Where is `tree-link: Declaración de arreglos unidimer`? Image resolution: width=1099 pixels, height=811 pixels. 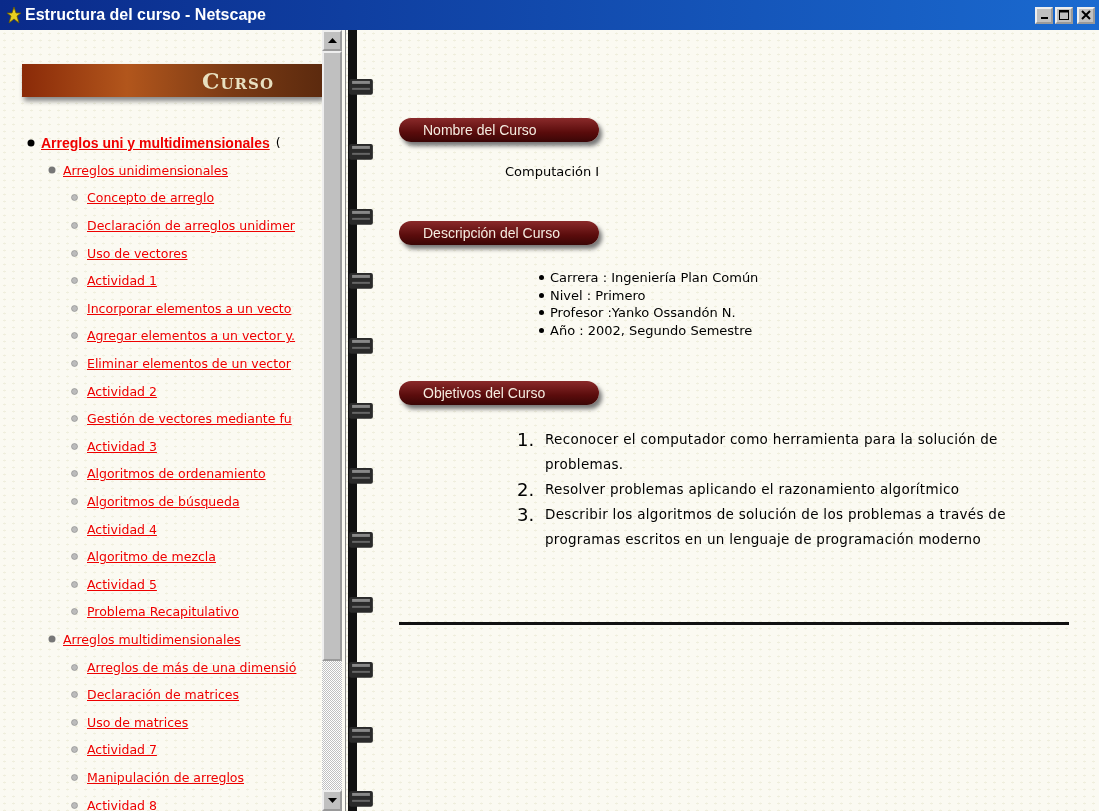 tree-link: Declaración de arreglos unidimer is located at coordinates (191, 226).